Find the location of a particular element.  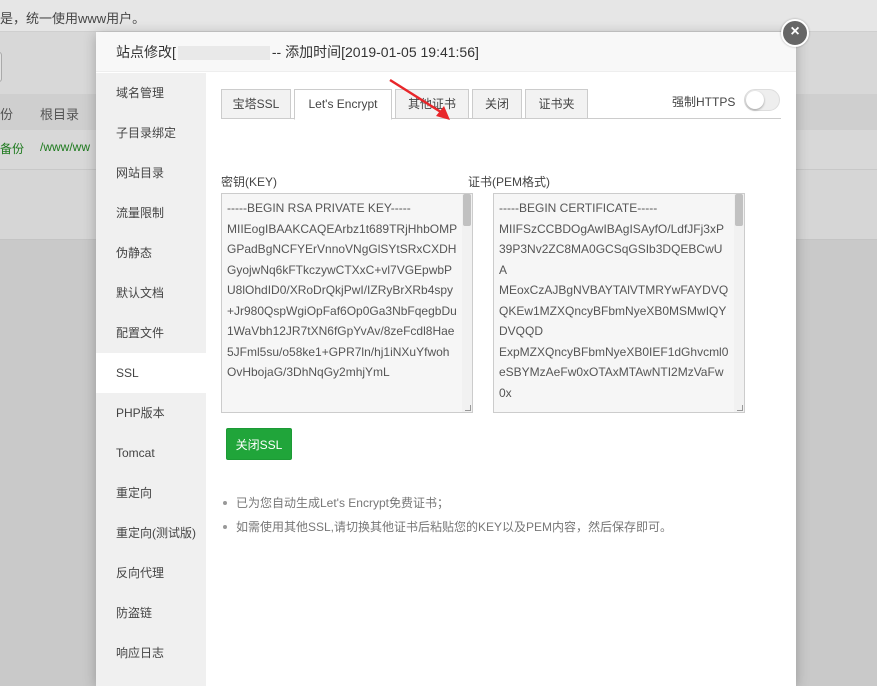

redacted-domain is located at coordinates (223, 53).